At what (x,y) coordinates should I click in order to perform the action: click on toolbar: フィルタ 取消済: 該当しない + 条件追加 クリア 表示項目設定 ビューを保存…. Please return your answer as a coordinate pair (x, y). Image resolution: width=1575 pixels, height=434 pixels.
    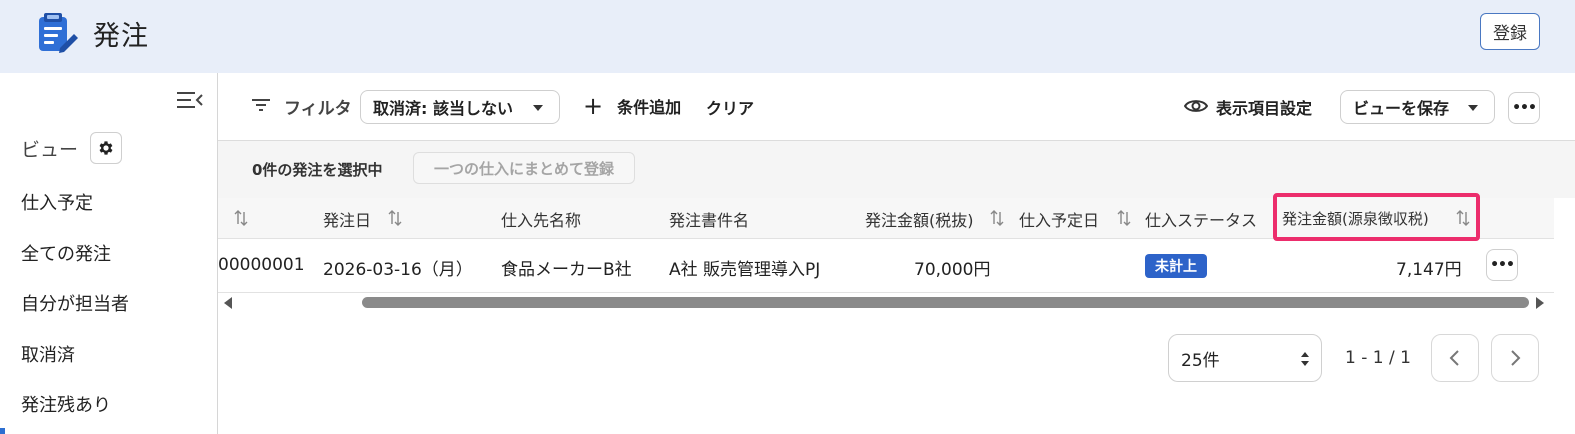
    Looking at the image, I should click on (896, 107).